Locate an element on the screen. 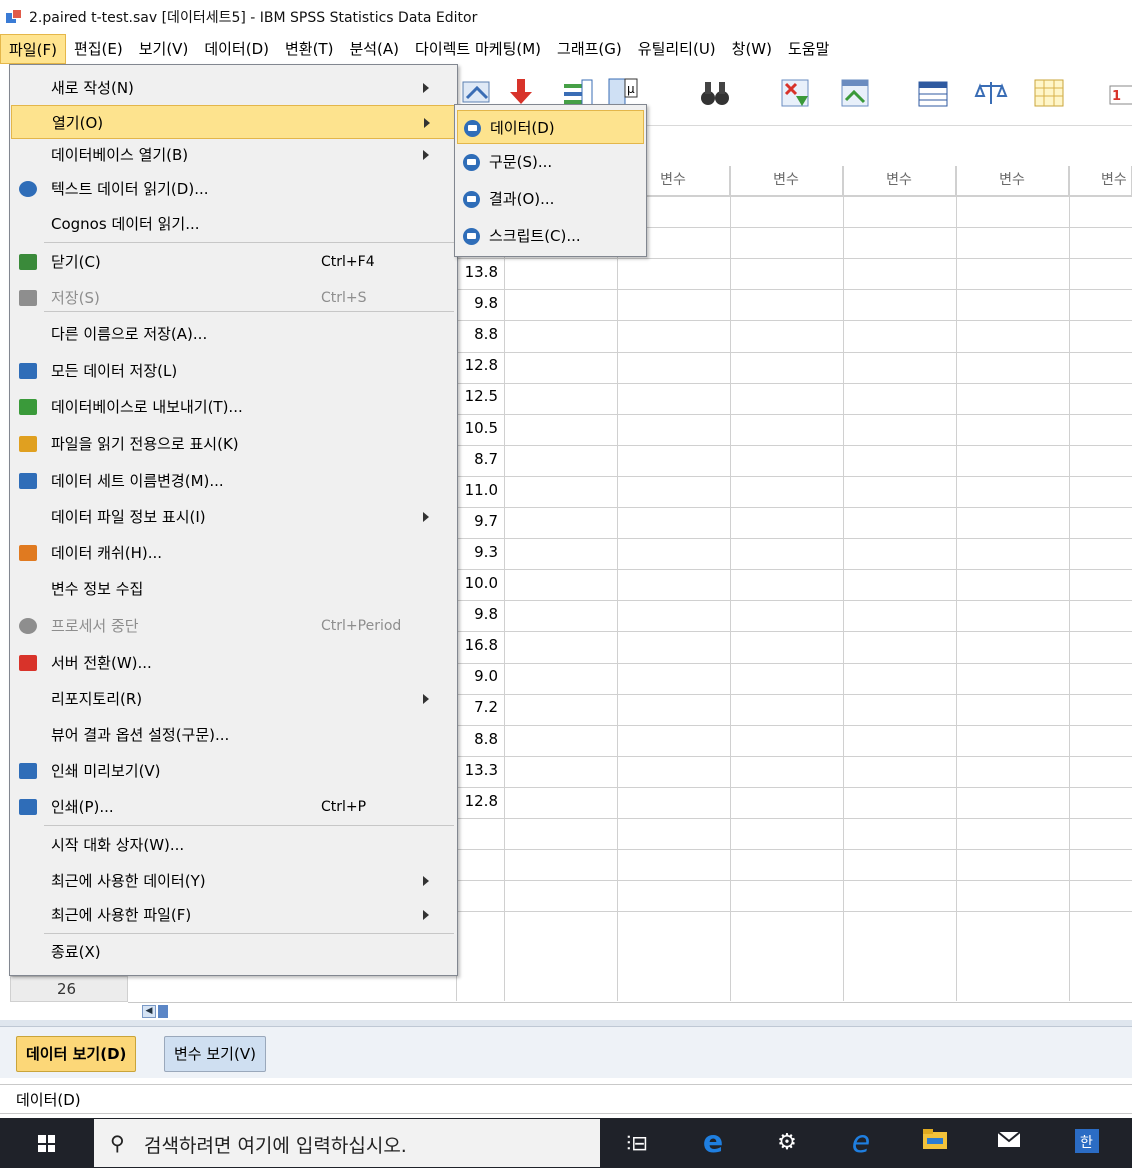  file-menu-item: 종료(X) is located at coordinates (233, 952).